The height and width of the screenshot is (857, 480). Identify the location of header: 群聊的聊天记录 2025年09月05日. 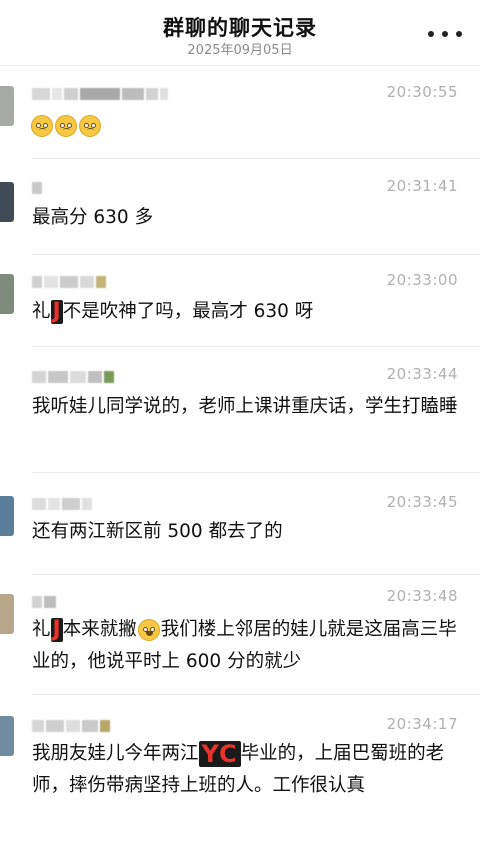
(240, 33).